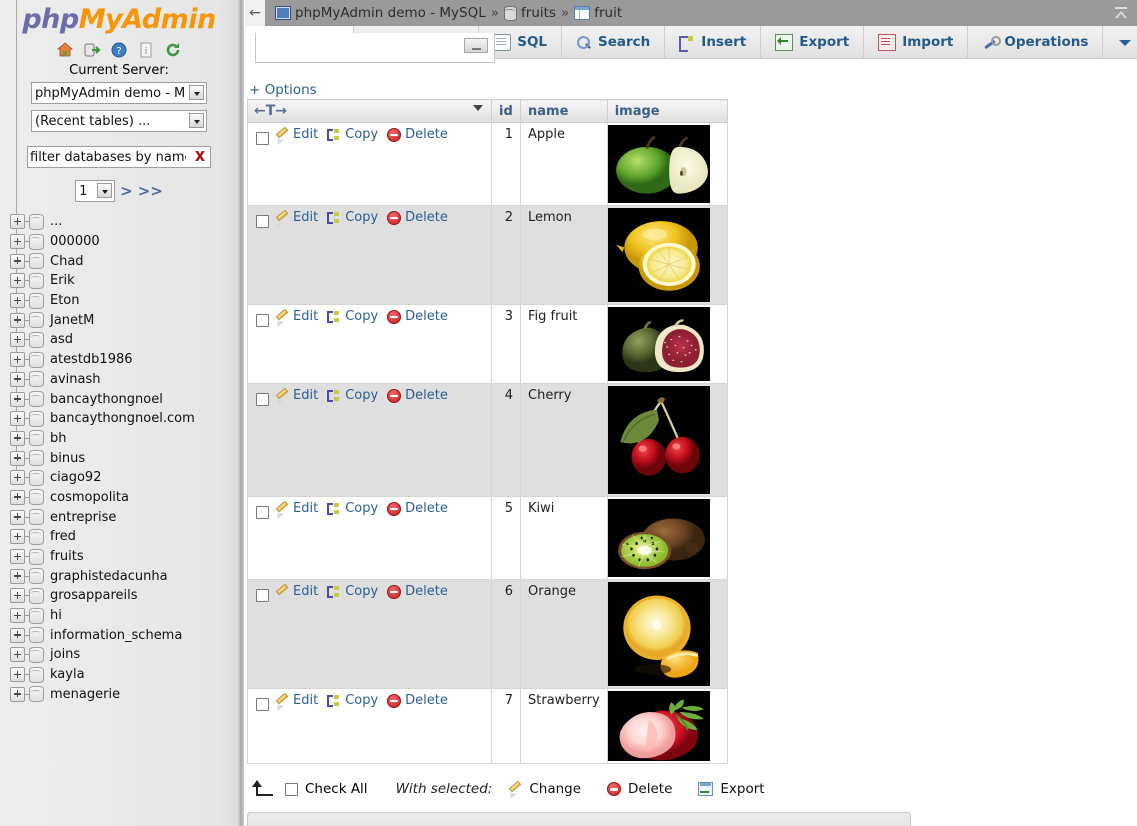  Describe the element at coordinates (667, 111) in the screenshot. I see `column-header-image: image` at that location.